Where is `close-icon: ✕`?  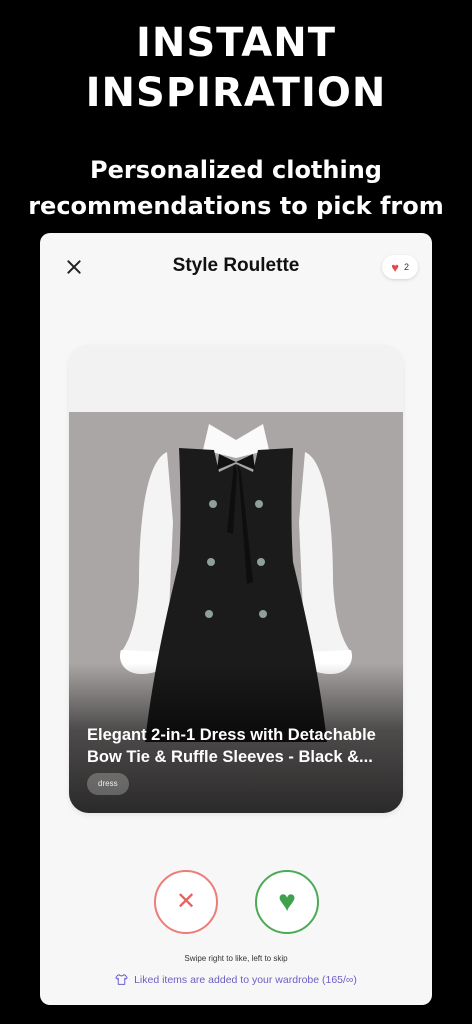 close-icon: ✕ is located at coordinates (186, 901).